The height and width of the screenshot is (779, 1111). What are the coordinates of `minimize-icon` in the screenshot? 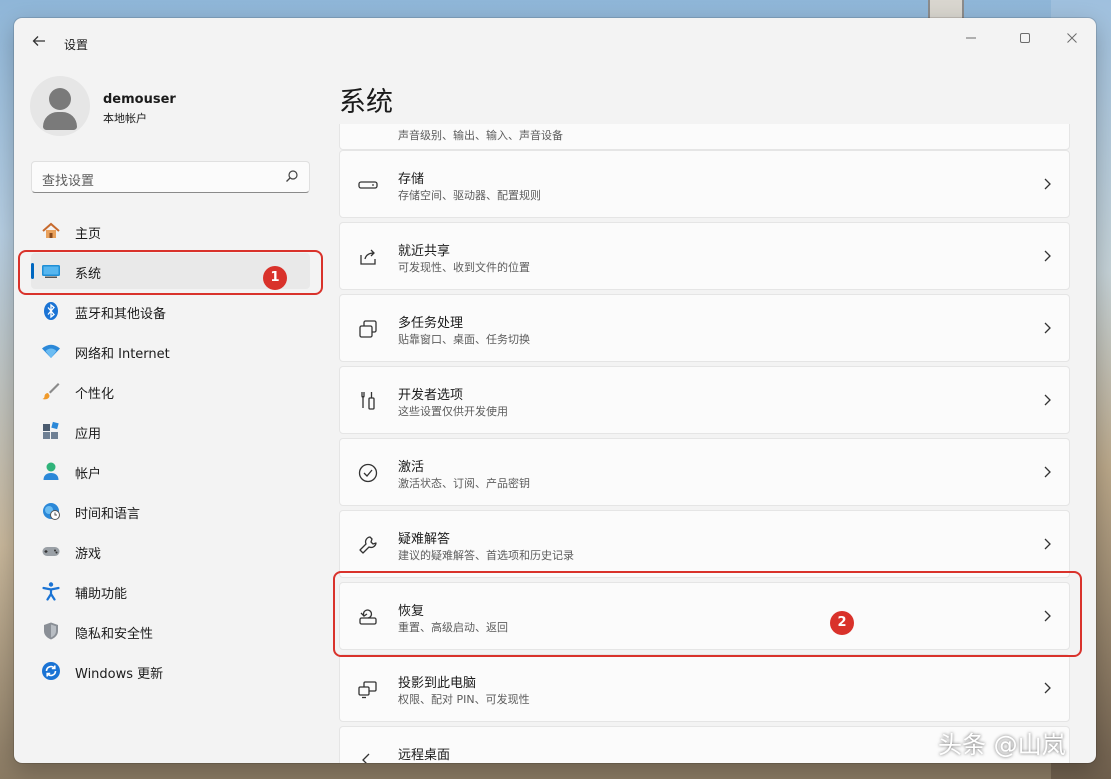 It's located at (971, 38).